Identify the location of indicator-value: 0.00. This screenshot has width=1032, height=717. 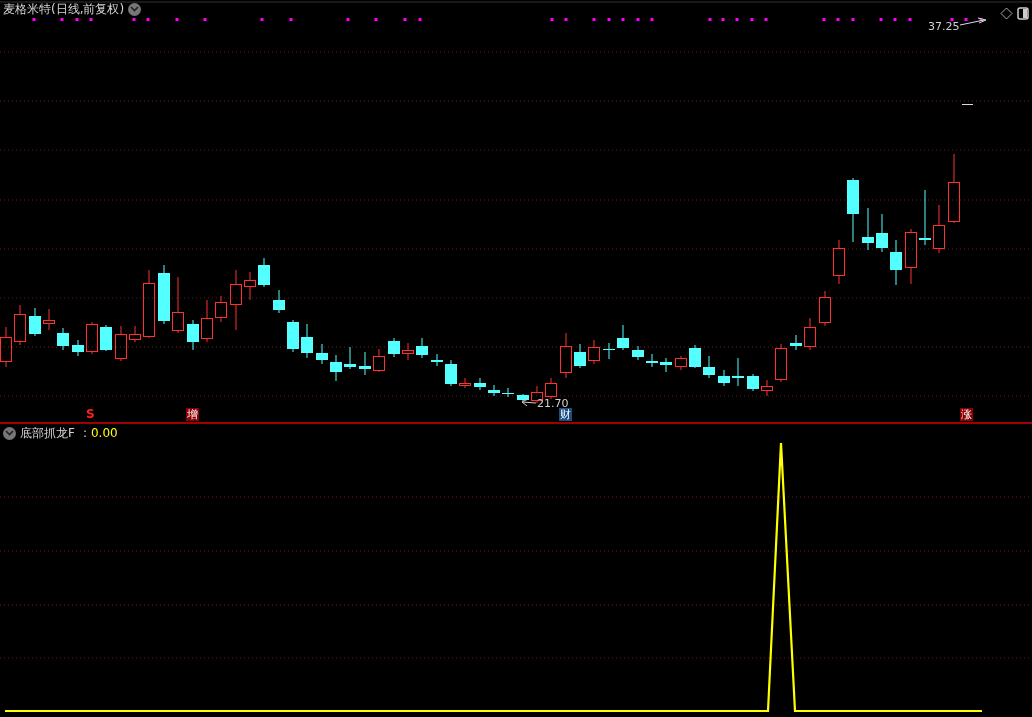
(104, 433).